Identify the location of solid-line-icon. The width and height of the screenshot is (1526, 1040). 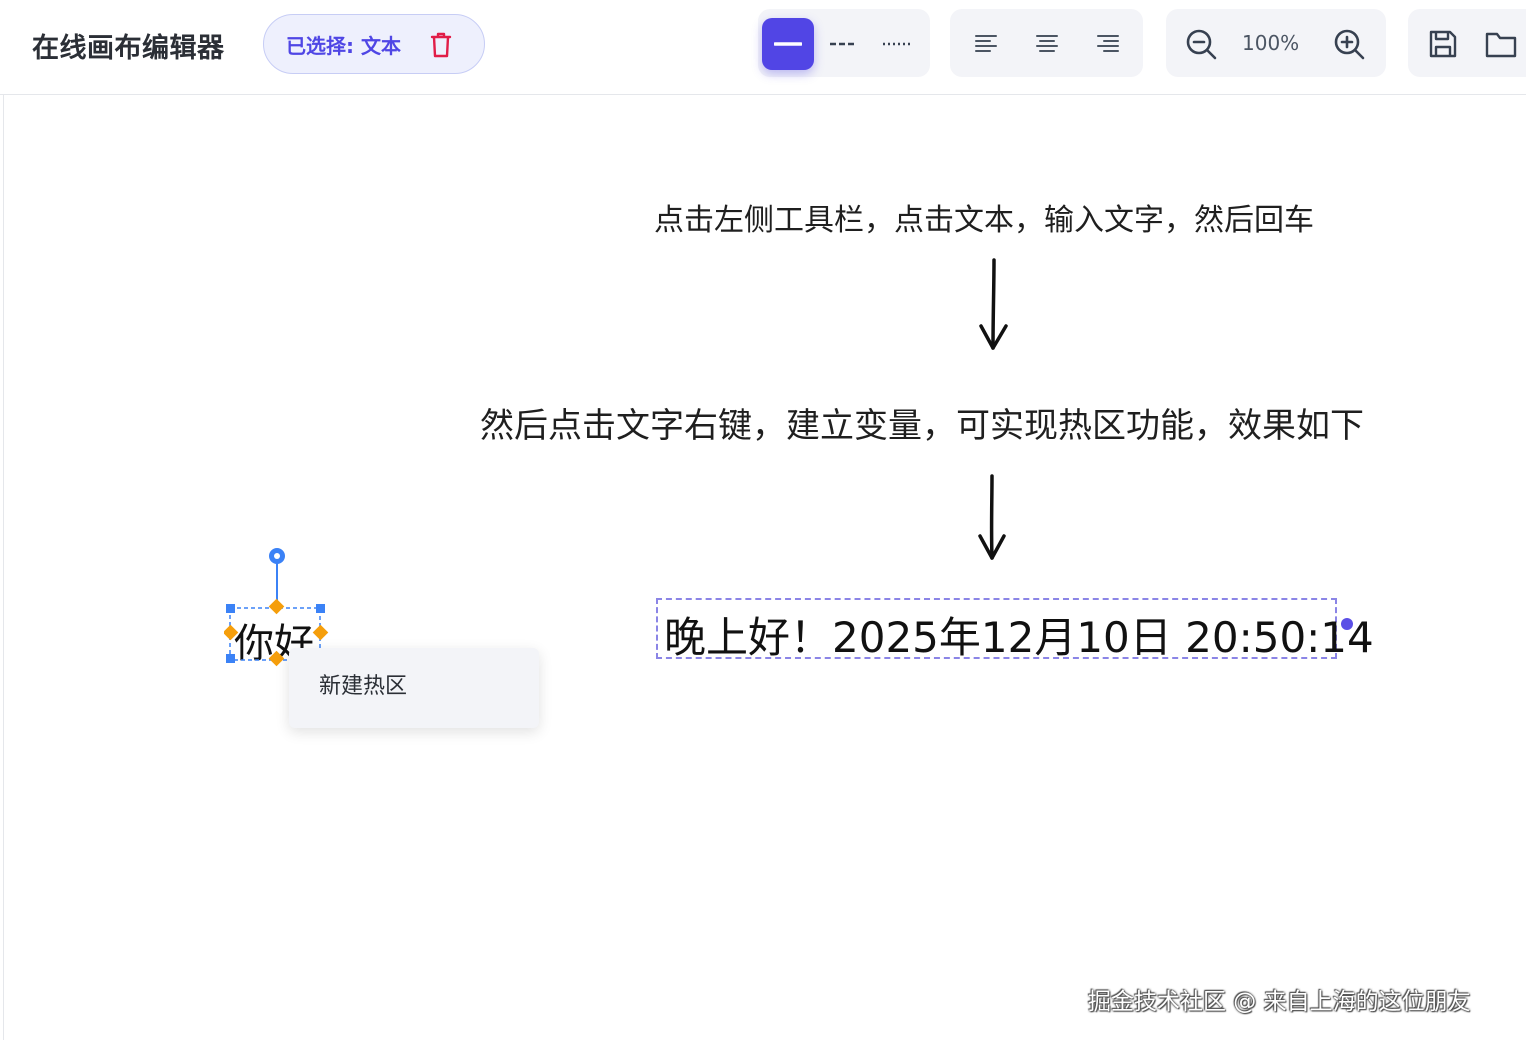
(788, 44).